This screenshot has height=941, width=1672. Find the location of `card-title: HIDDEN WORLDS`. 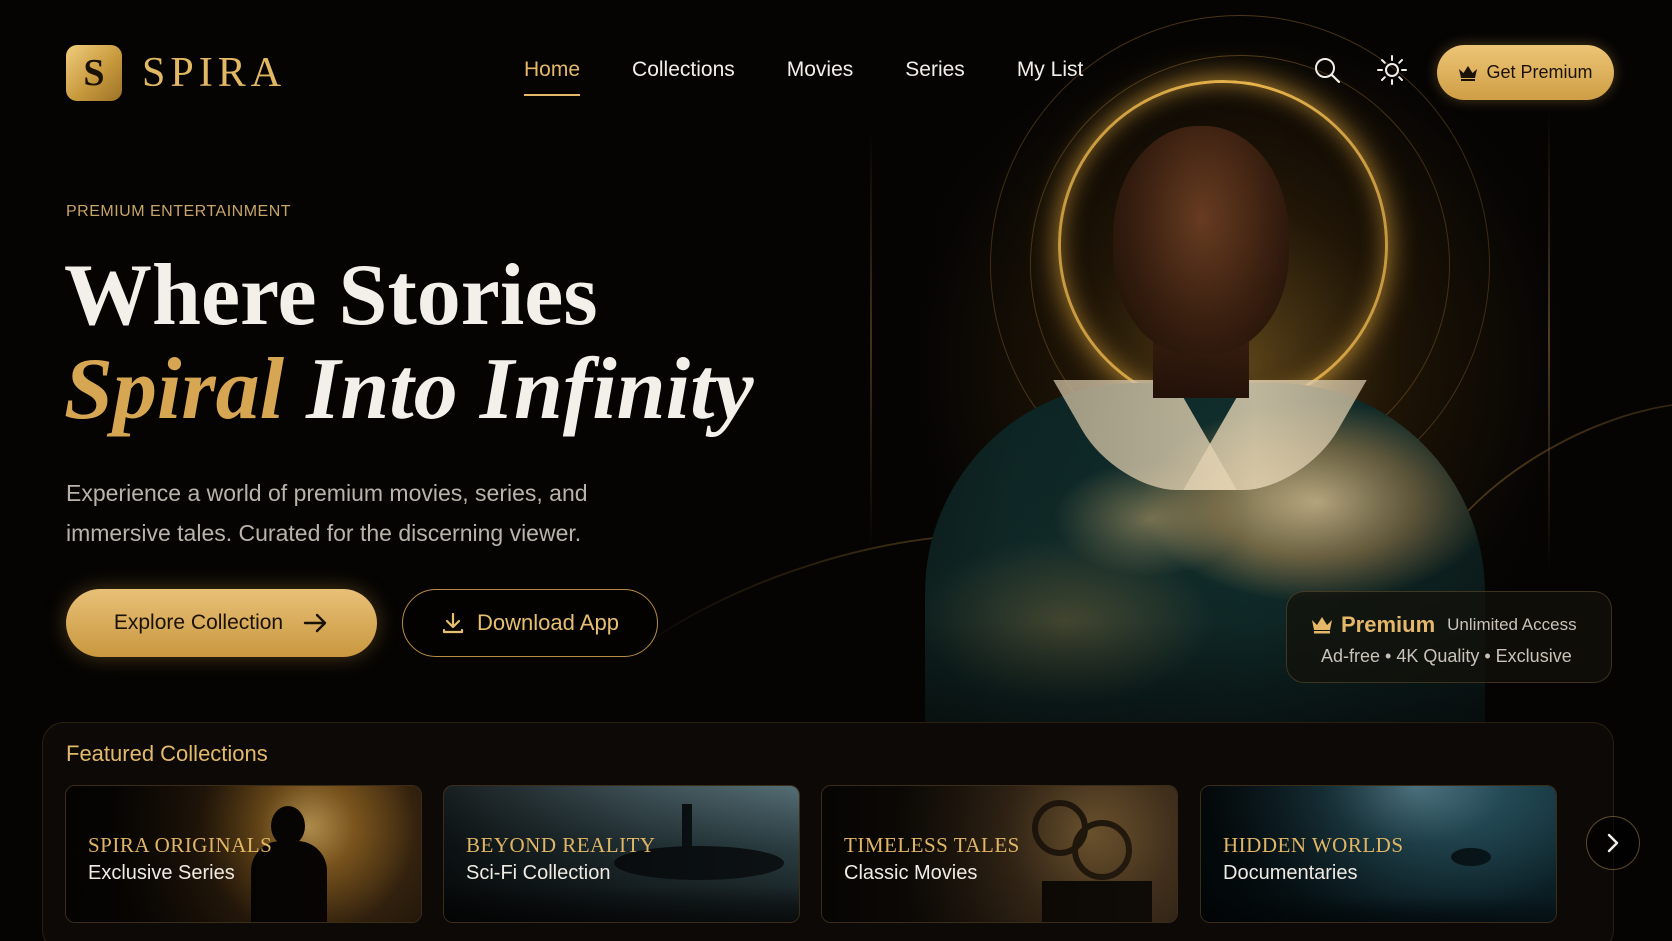

card-title: HIDDEN WORLDS is located at coordinates (1313, 845).